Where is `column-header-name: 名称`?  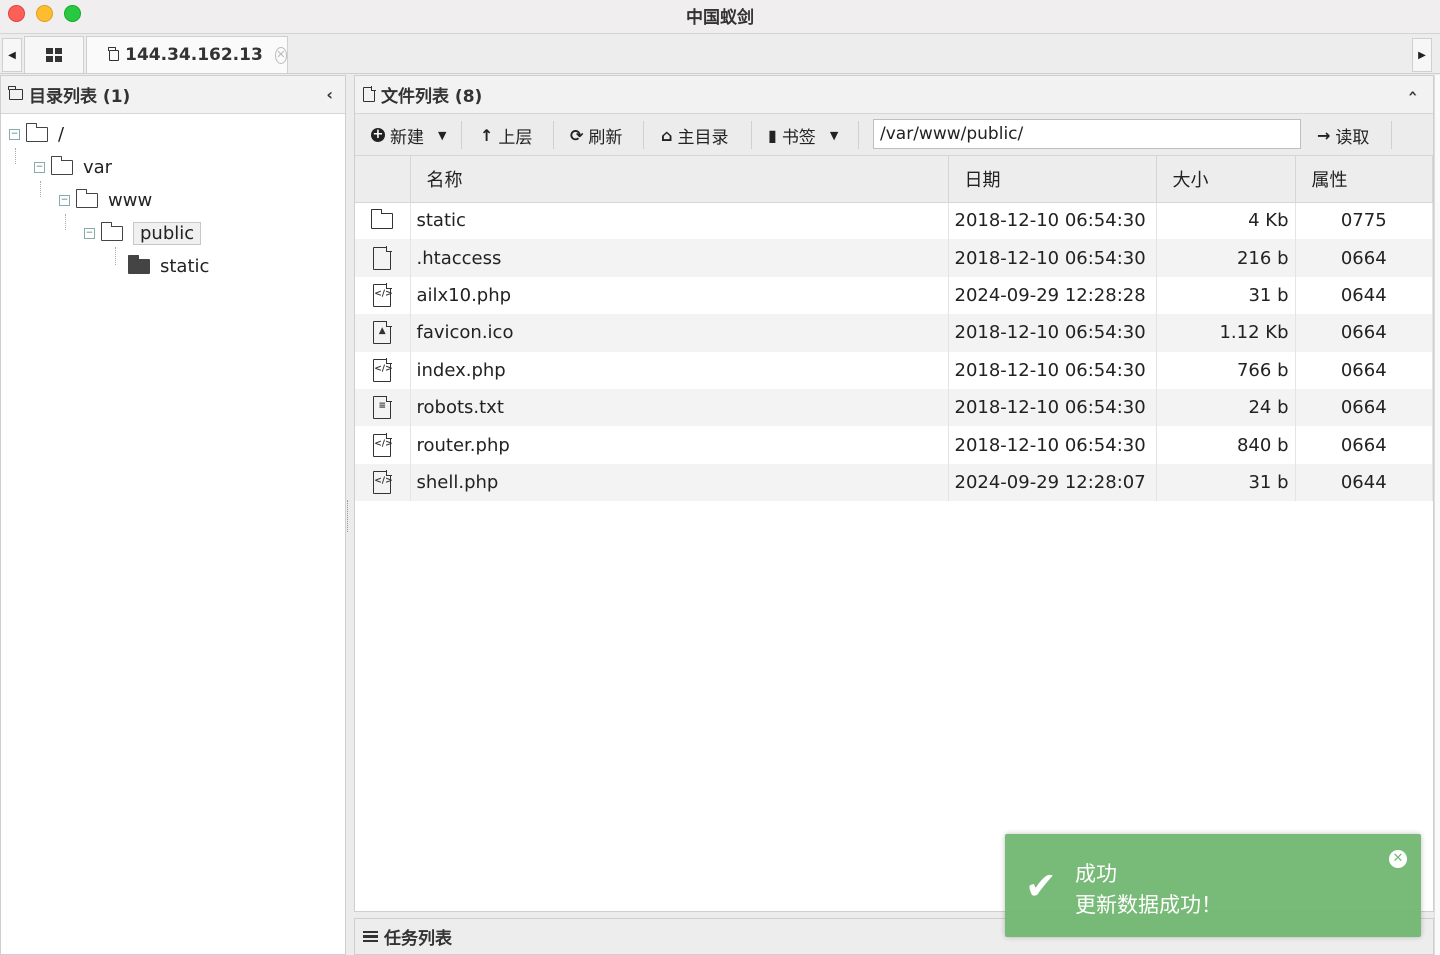
column-header-name: 名称 is located at coordinates (679, 179).